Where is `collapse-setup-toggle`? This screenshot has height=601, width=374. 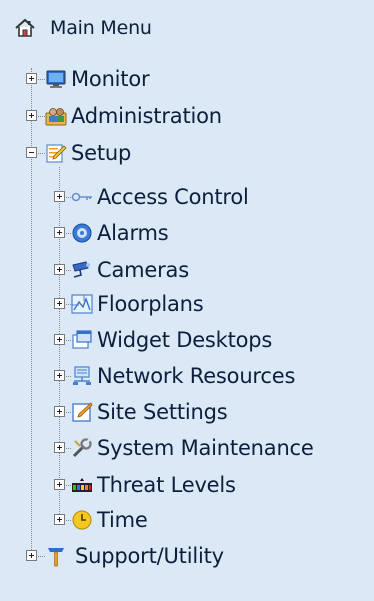
collapse-setup-toggle is located at coordinates (31, 152).